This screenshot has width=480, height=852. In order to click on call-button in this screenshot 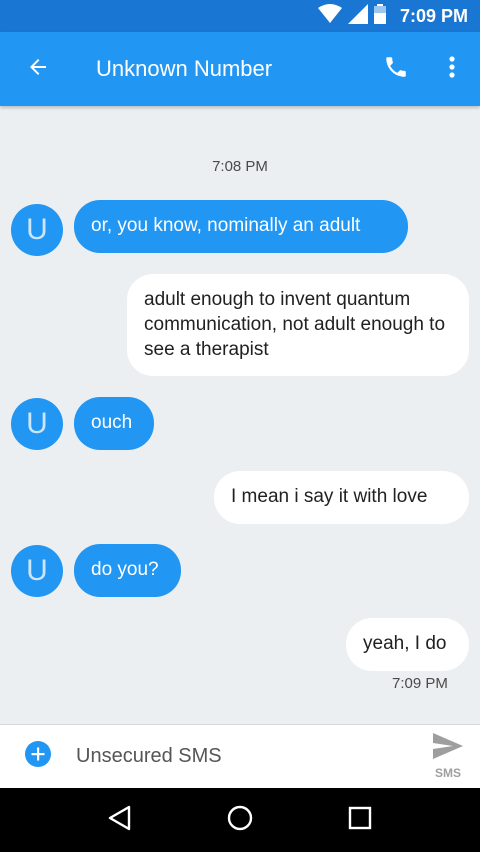, I will do `click(396, 69)`.